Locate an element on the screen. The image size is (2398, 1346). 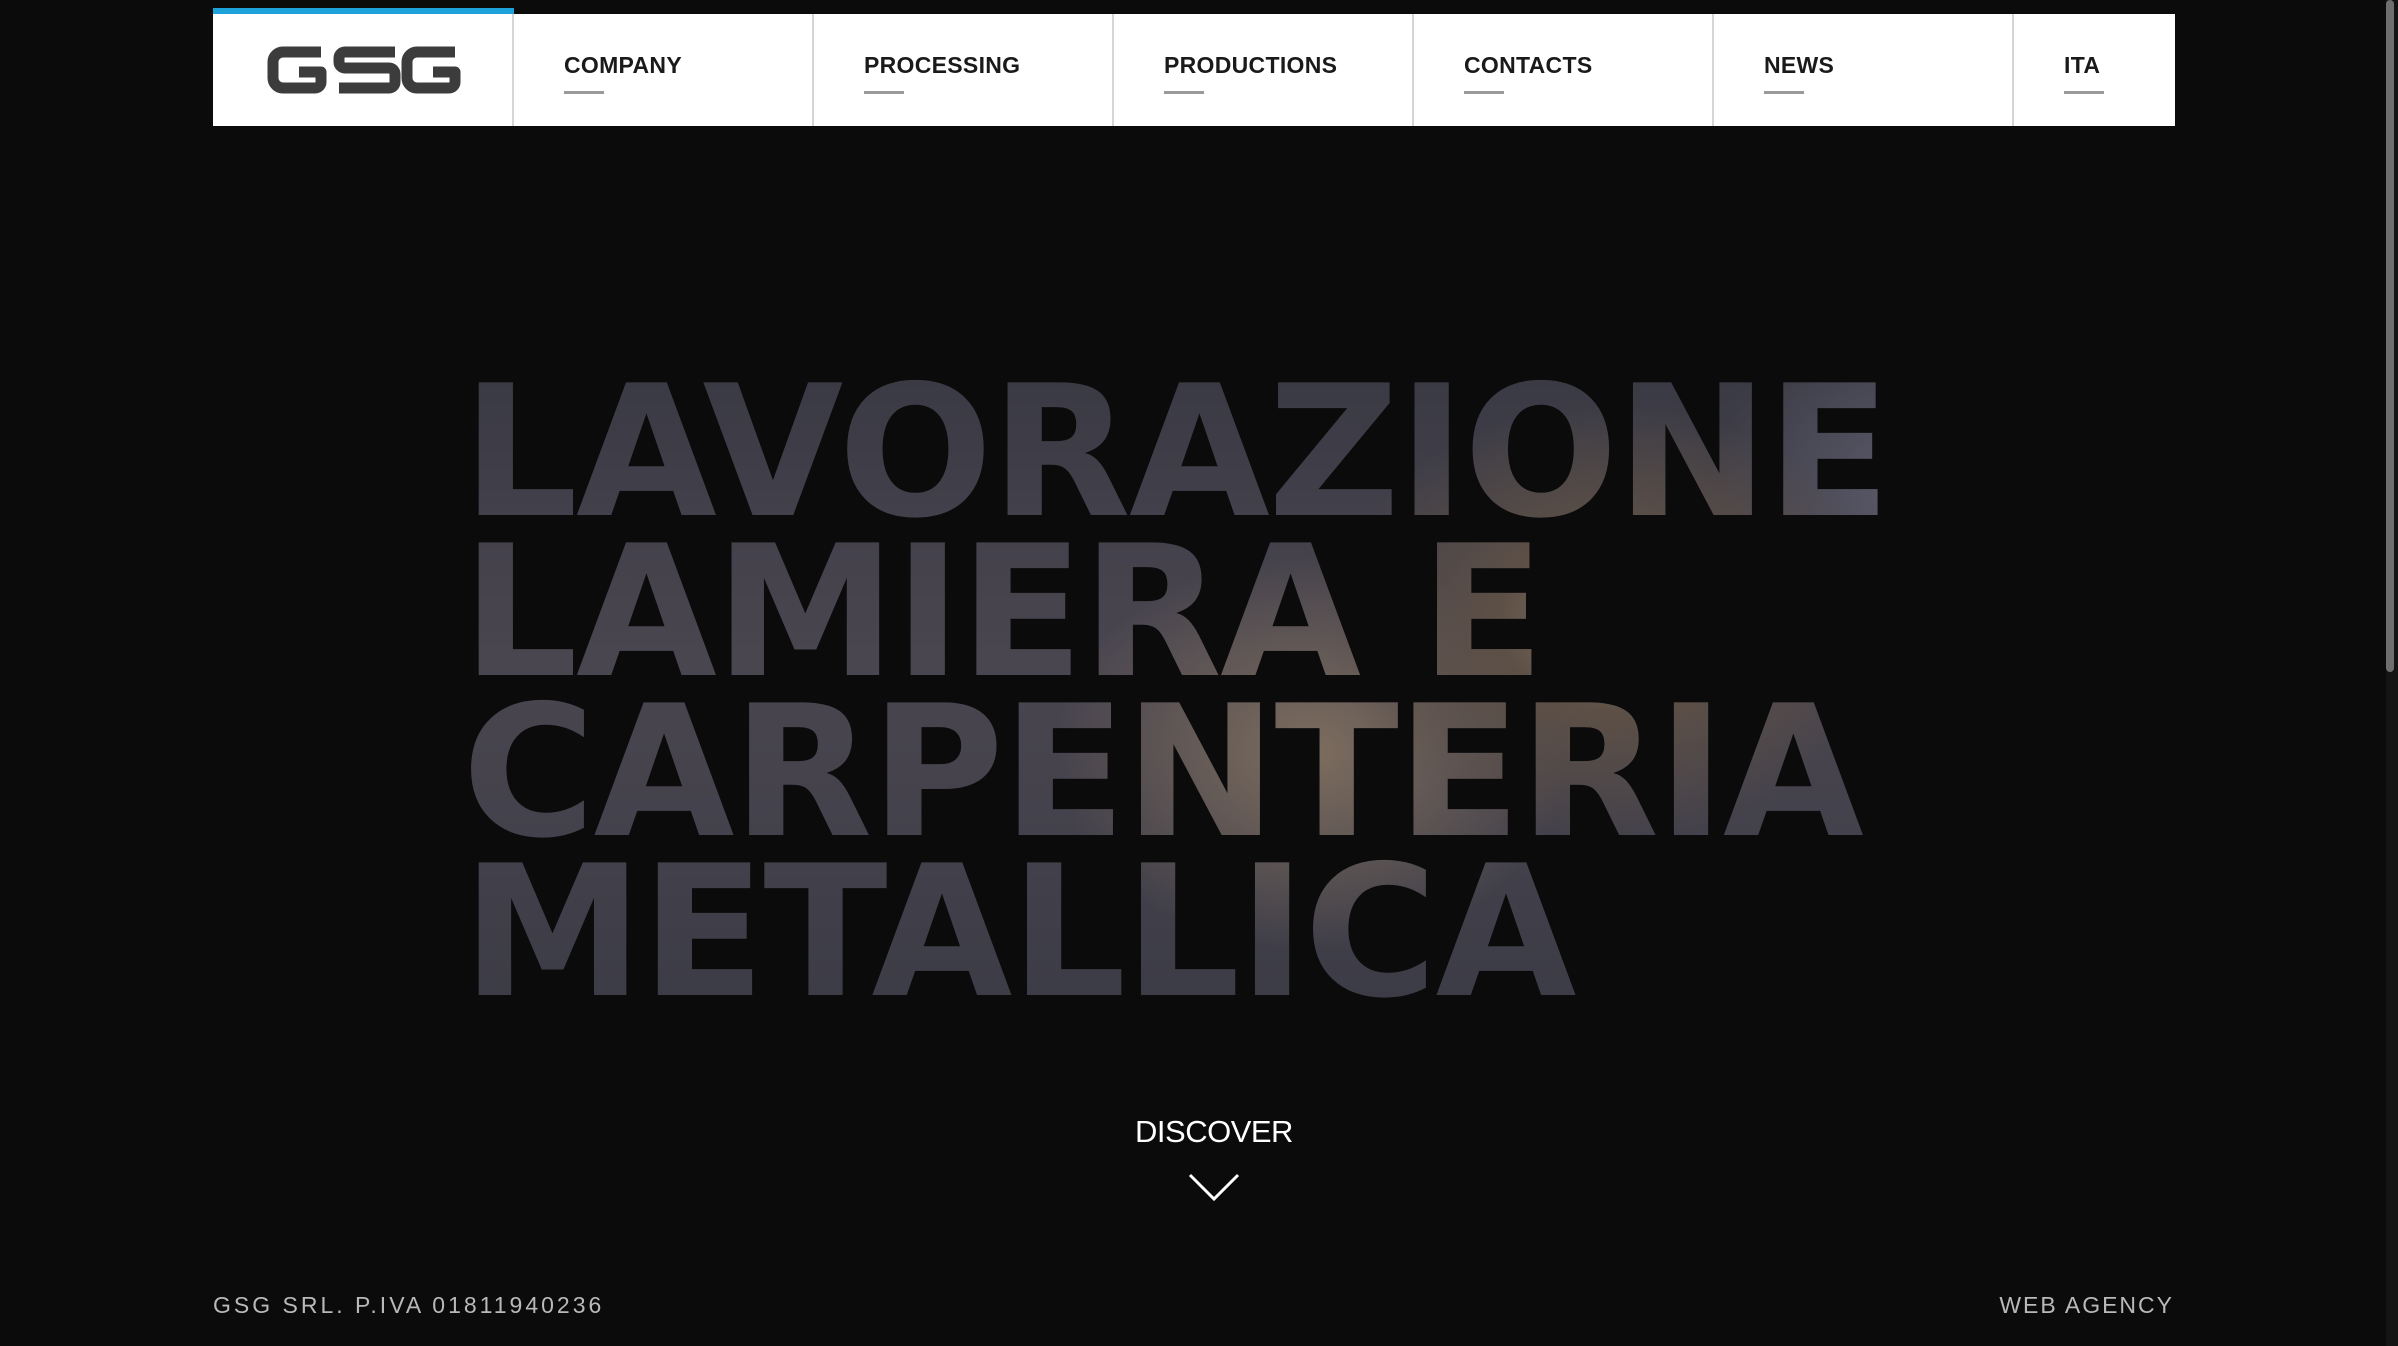
language-switch-ita: ITA is located at coordinates (2093, 70).